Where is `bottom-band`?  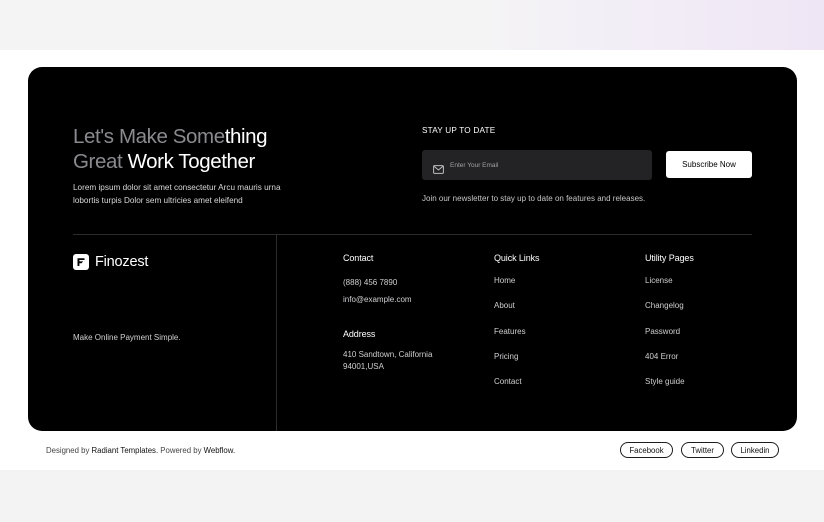 bottom-band is located at coordinates (412, 496).